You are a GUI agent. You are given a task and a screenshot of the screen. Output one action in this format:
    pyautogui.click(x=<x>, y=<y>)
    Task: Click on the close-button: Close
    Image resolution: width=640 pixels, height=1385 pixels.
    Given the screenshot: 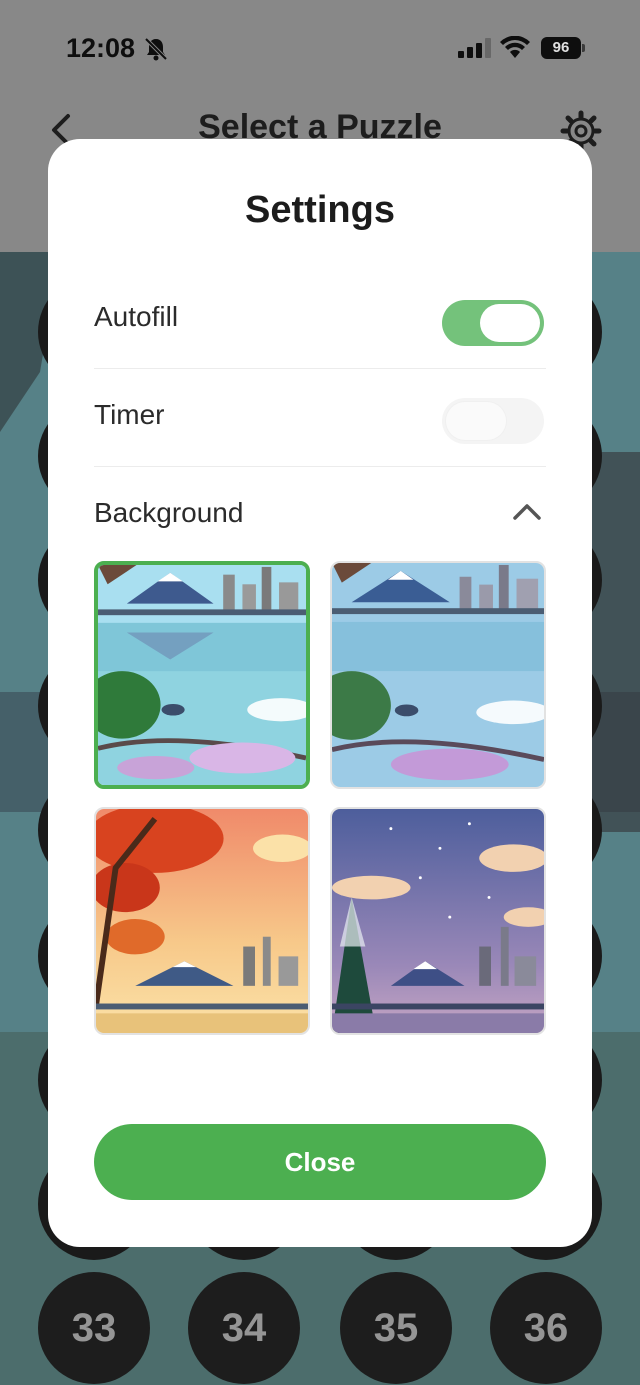 What is the action you would take?
    pyautogui.click(x=320, y=1162)
    